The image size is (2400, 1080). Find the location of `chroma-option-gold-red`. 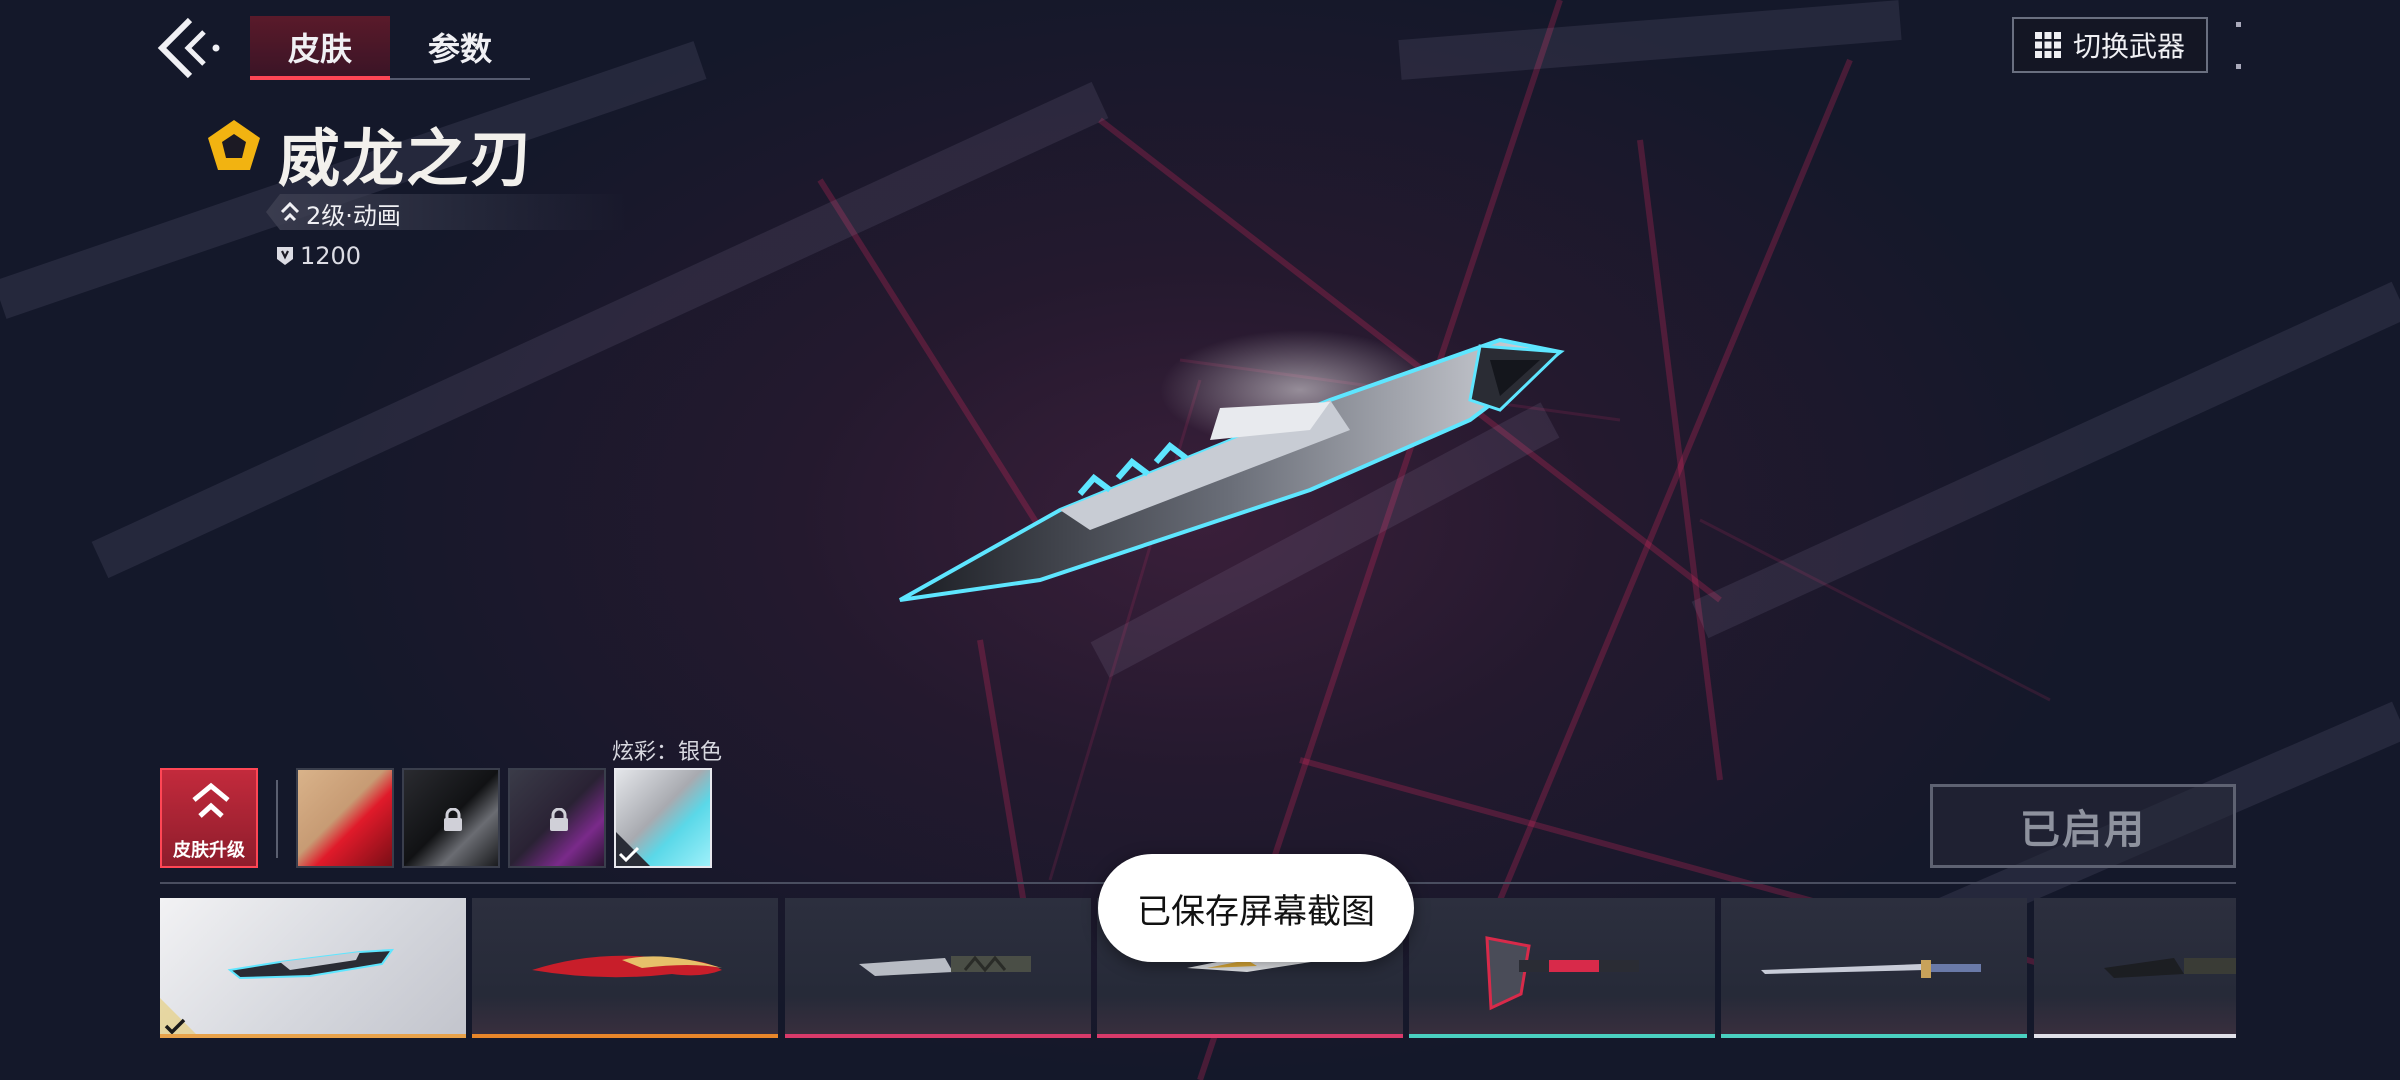

chroma-option-gold-red is located at coordinates (345, 818).